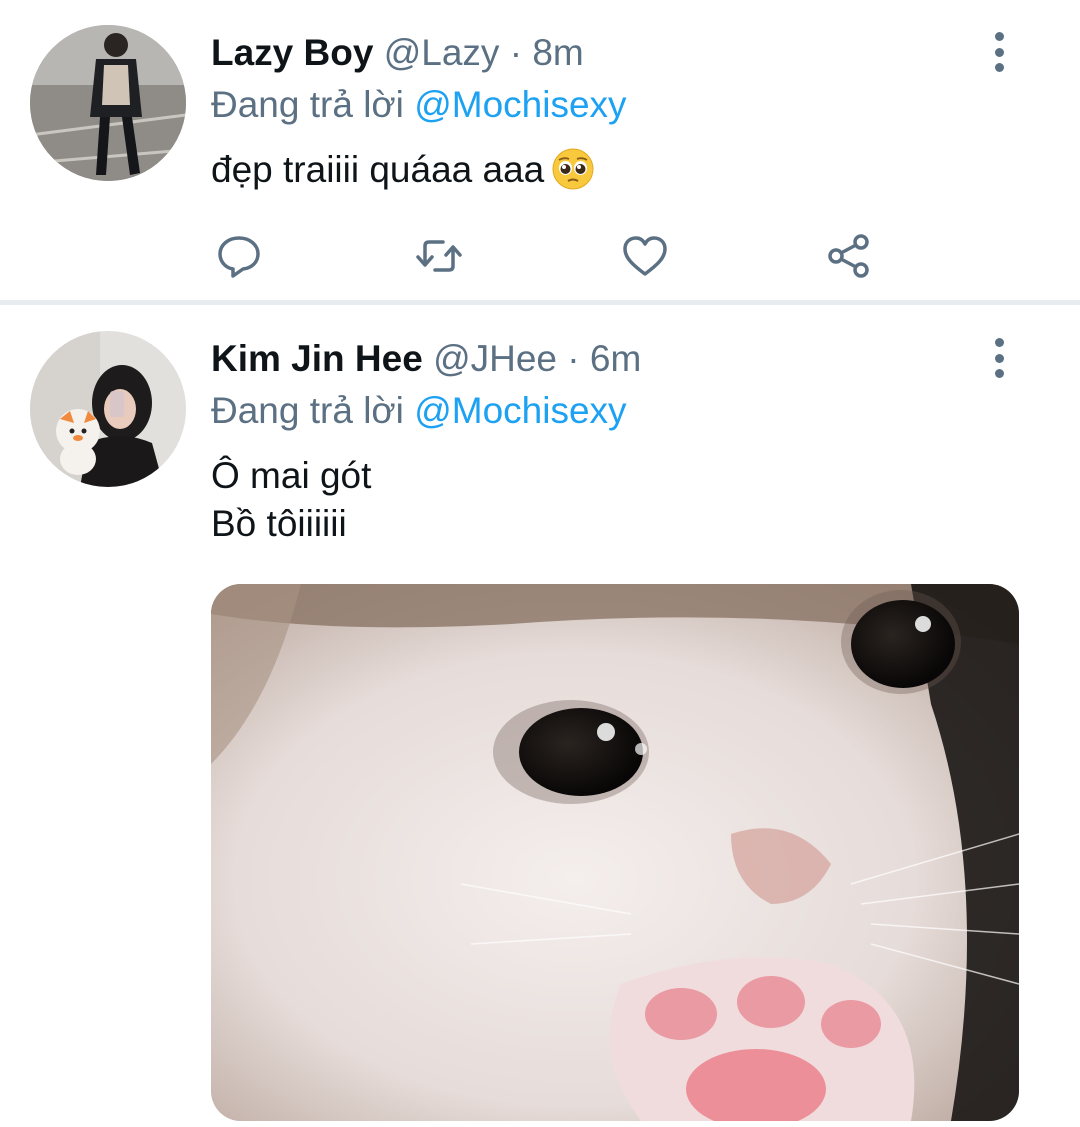  What do you see at coordinates (645, 256) in the screenshot?
I see `like-icon` at bounding box center [645, 256].